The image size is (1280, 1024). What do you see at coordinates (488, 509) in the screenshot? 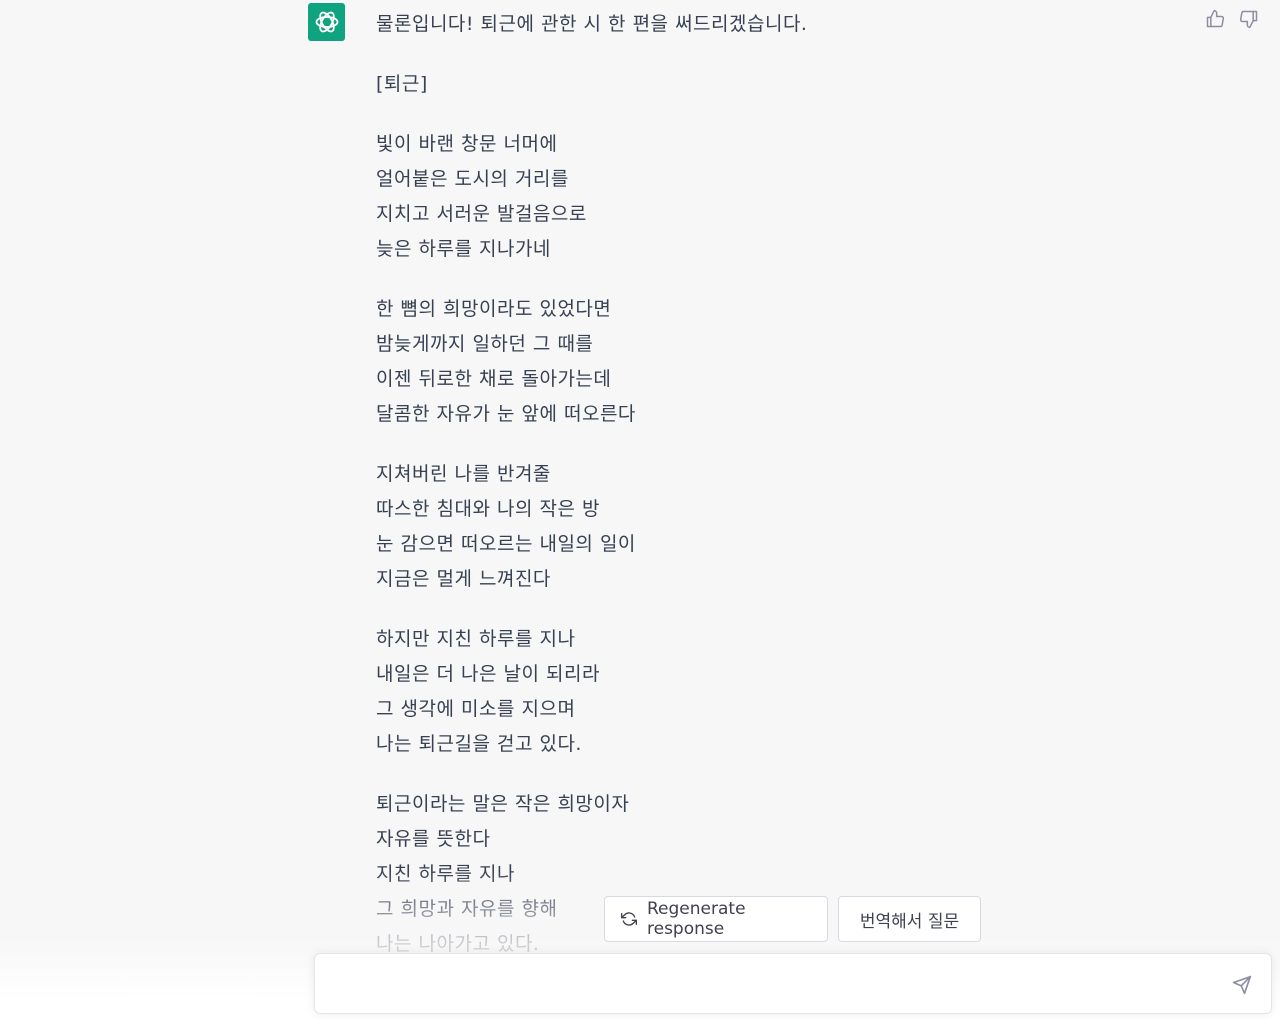
I see `poem-line: 따스한 침대와 나의 작은 방` at bounding box center [488, 509].